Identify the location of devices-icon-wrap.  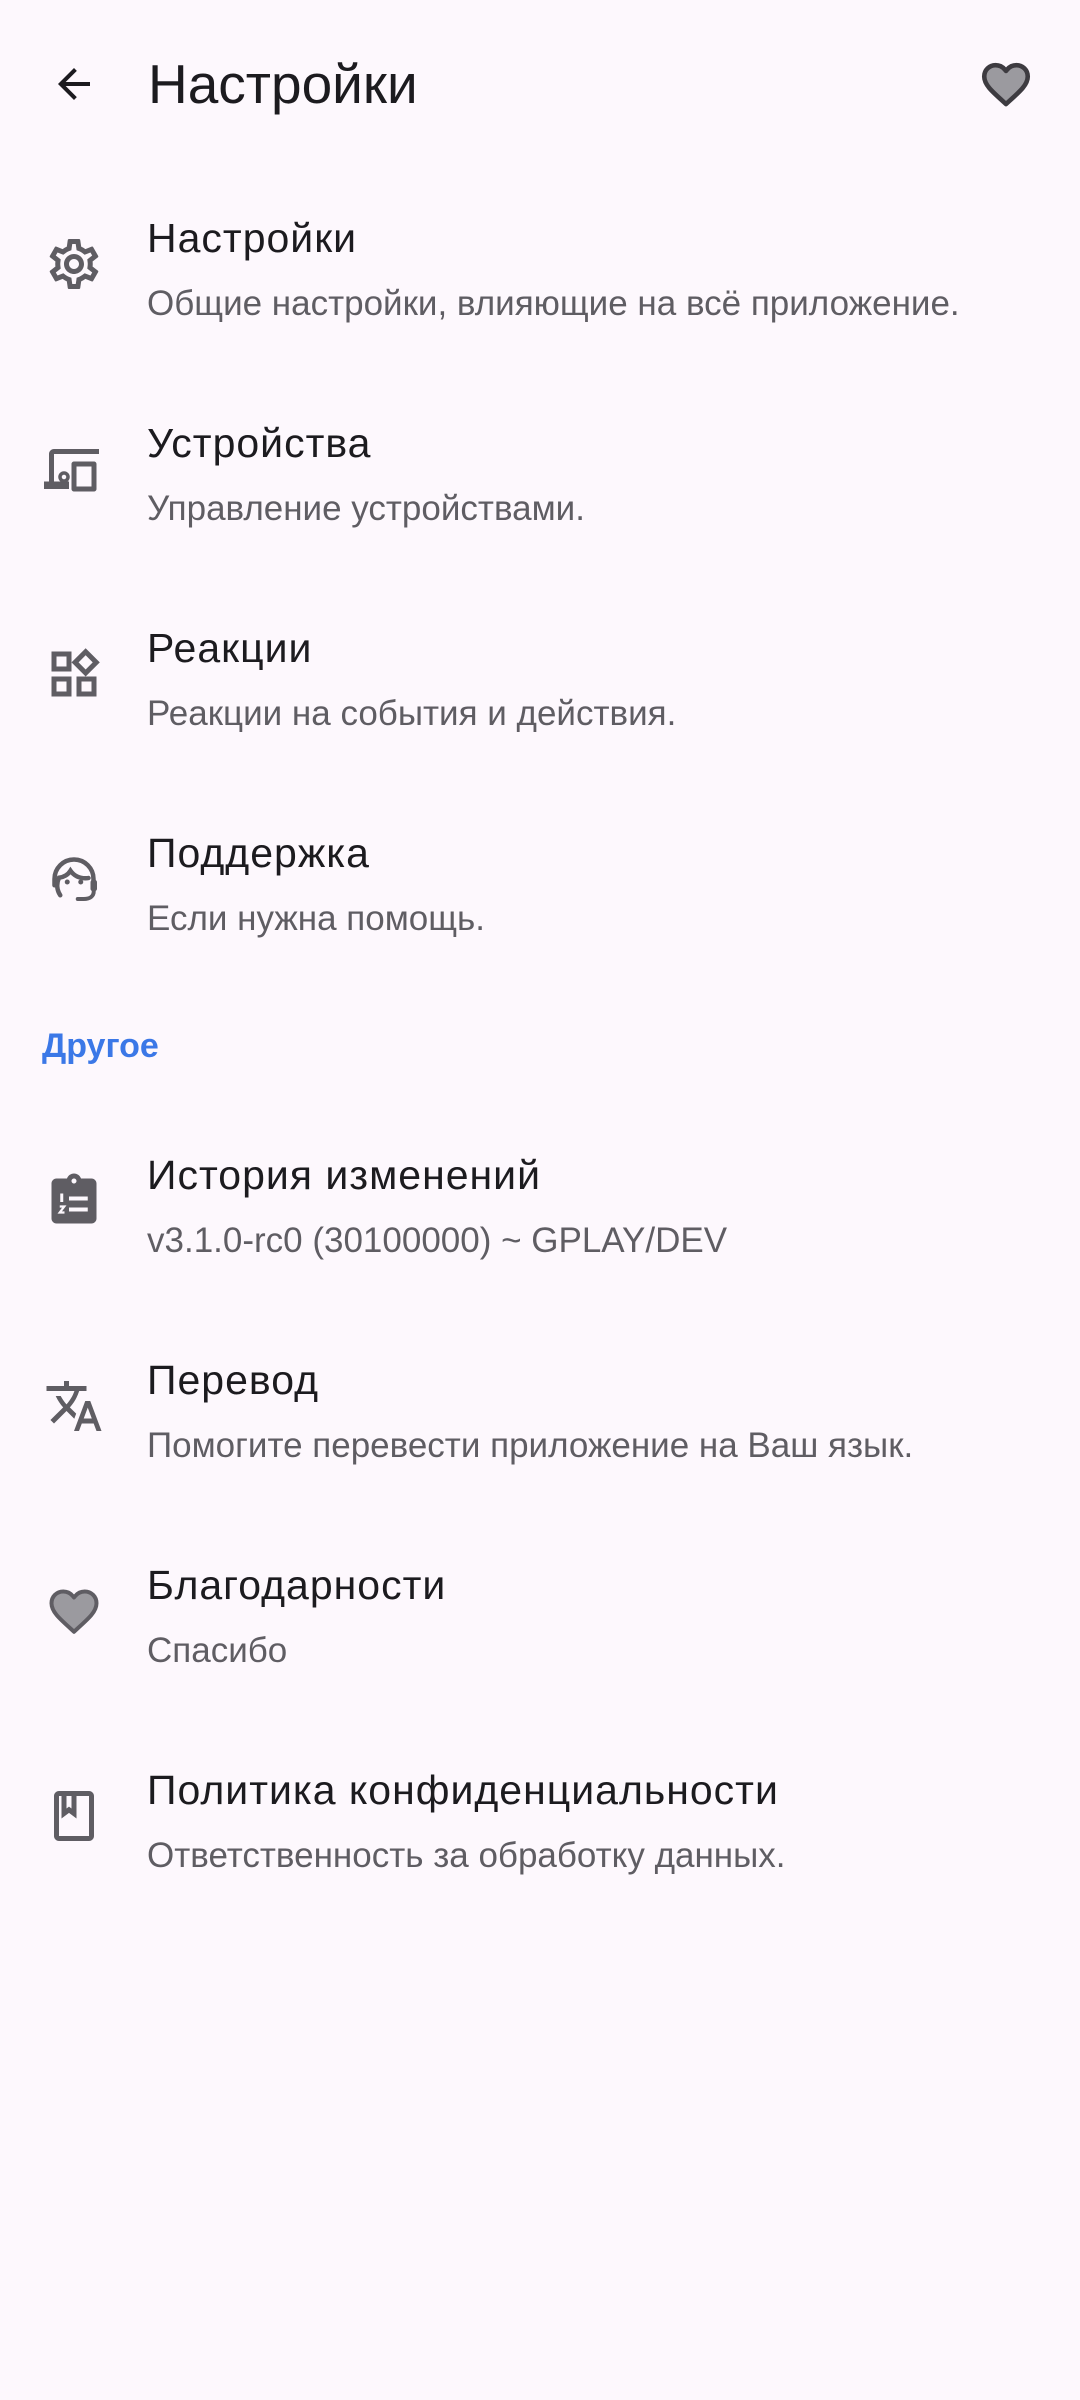
(74, 469).